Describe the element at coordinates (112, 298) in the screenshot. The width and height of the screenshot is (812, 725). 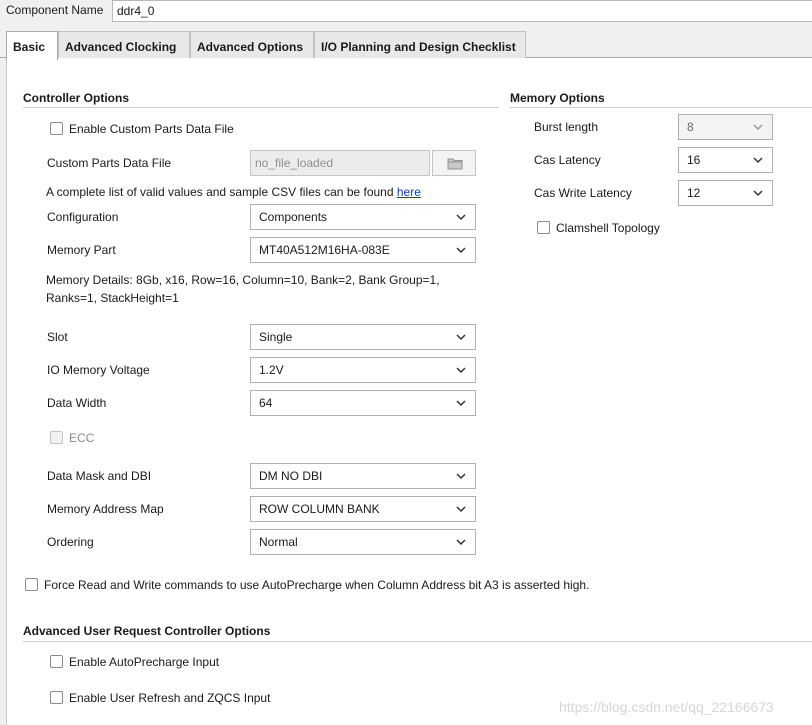
I see `memory-details-line2: Ranks=1, StackHeight=1` at that location.